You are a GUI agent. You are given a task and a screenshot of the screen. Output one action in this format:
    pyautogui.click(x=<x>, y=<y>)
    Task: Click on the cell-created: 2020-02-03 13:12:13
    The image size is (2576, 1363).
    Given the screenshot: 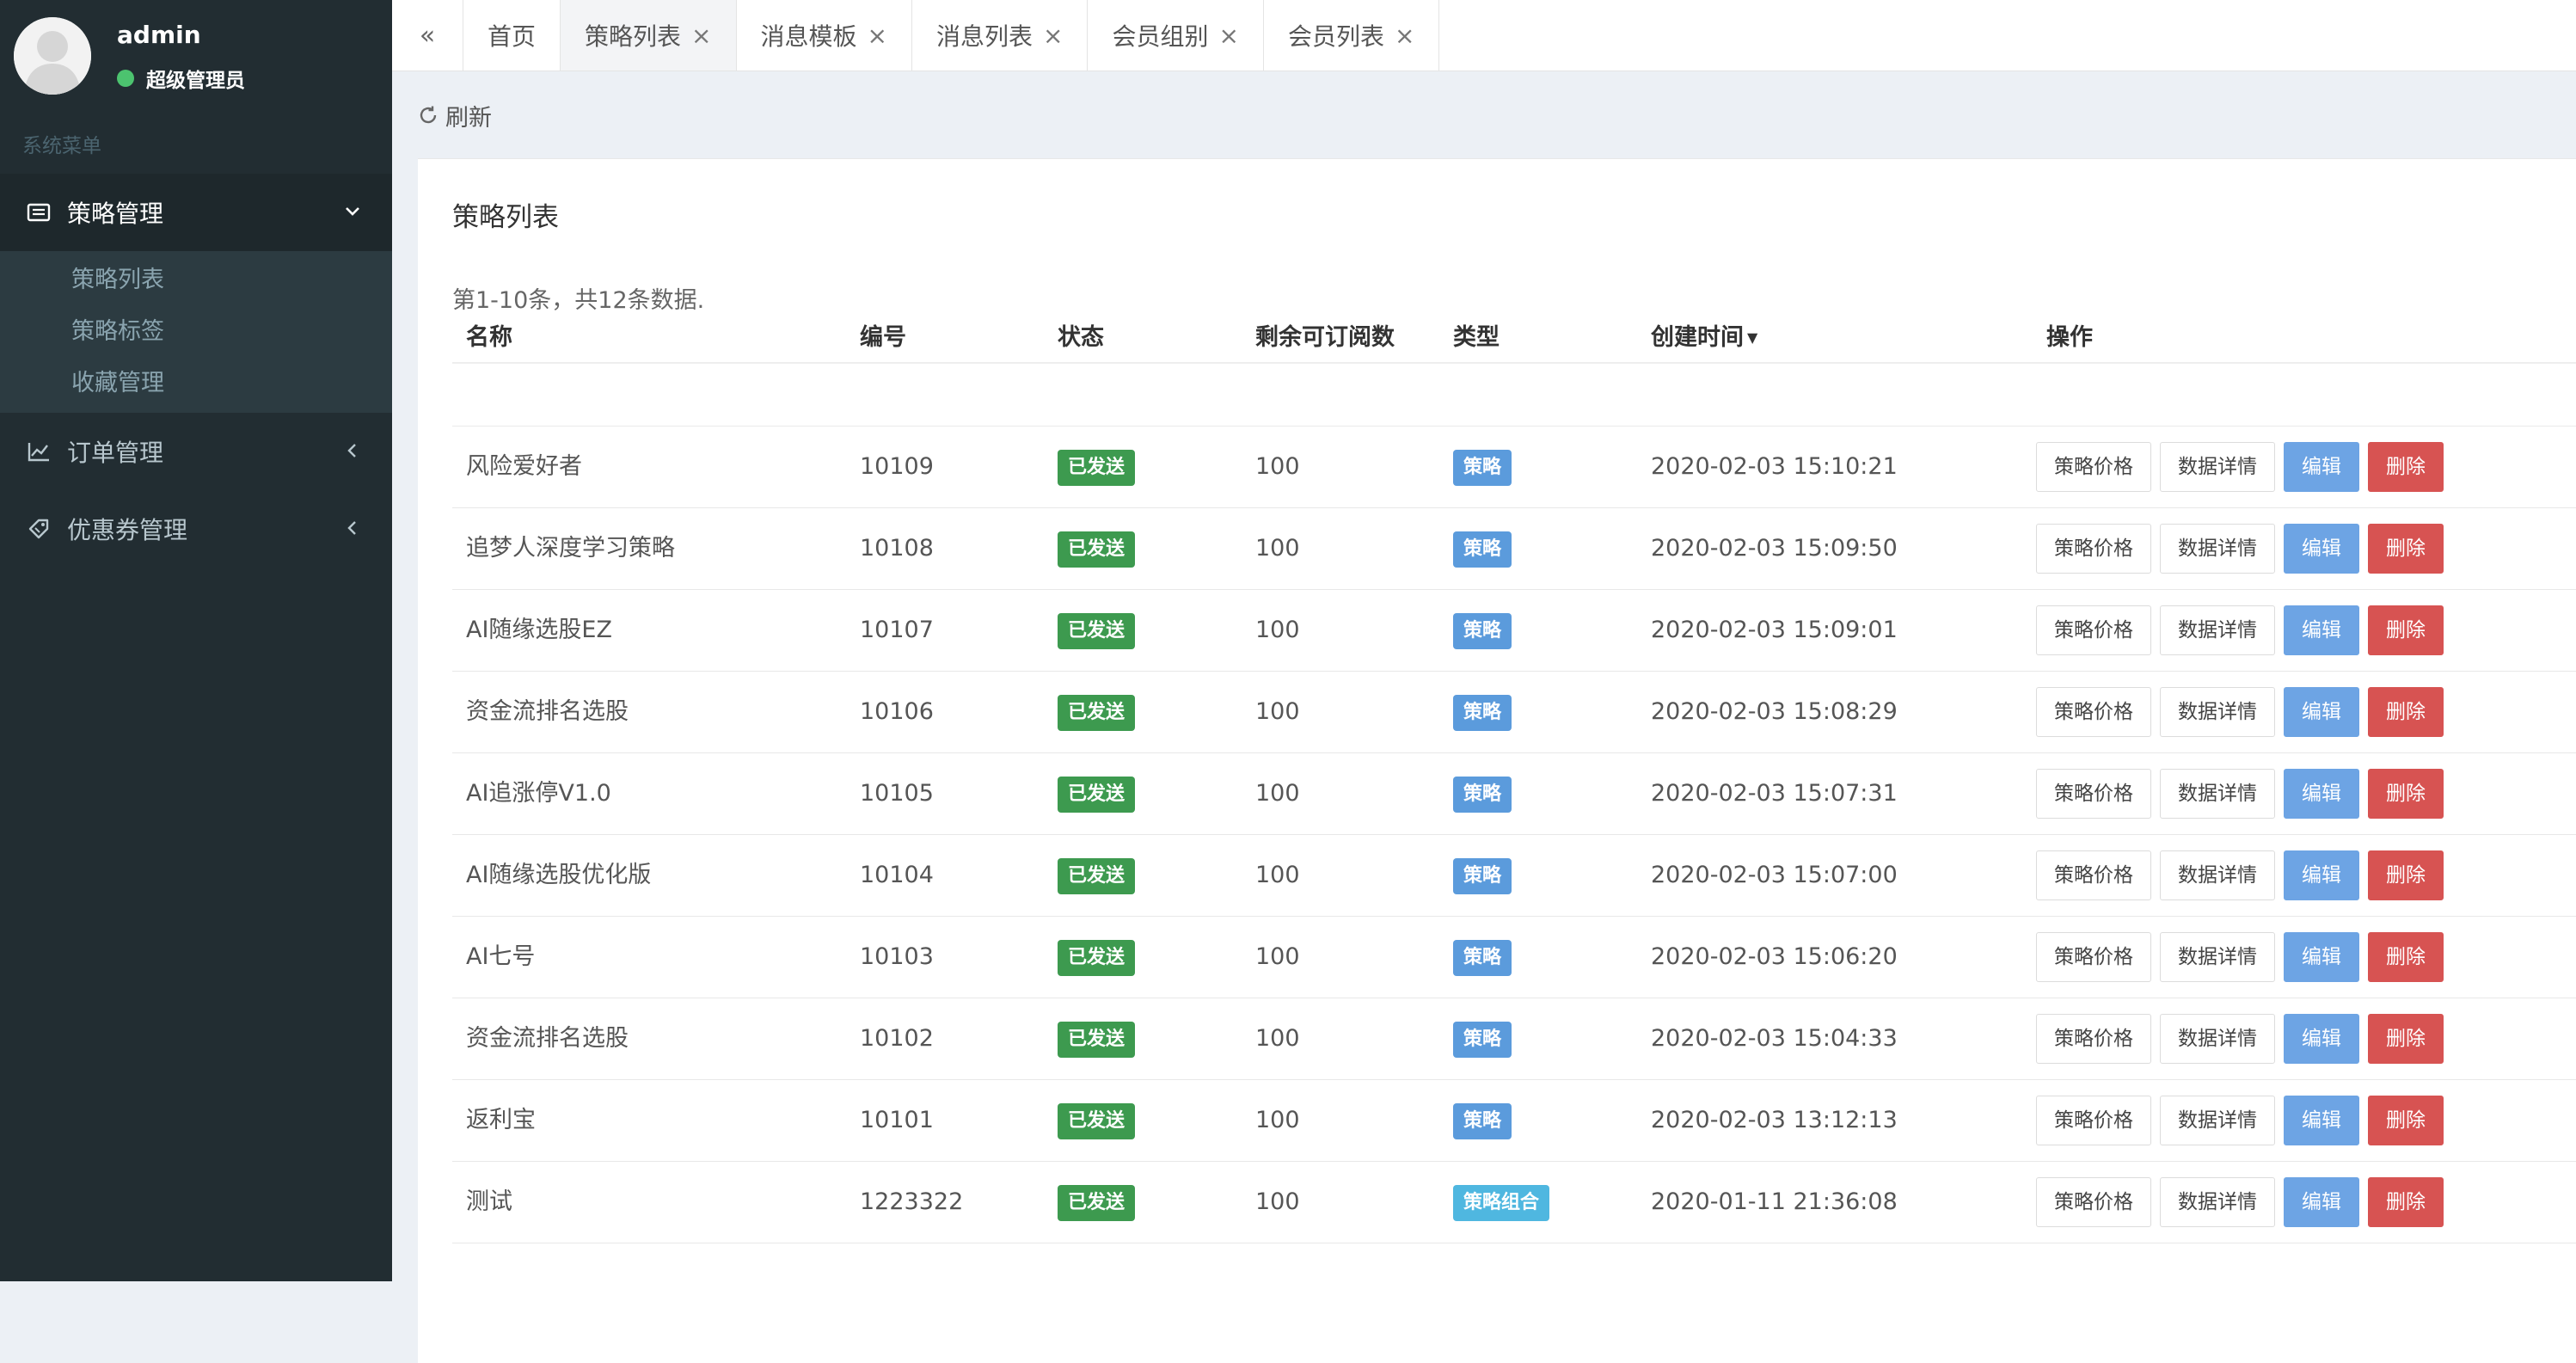 What is the action you would take?
    pyautogui.click(x=1774, y=1120)
    